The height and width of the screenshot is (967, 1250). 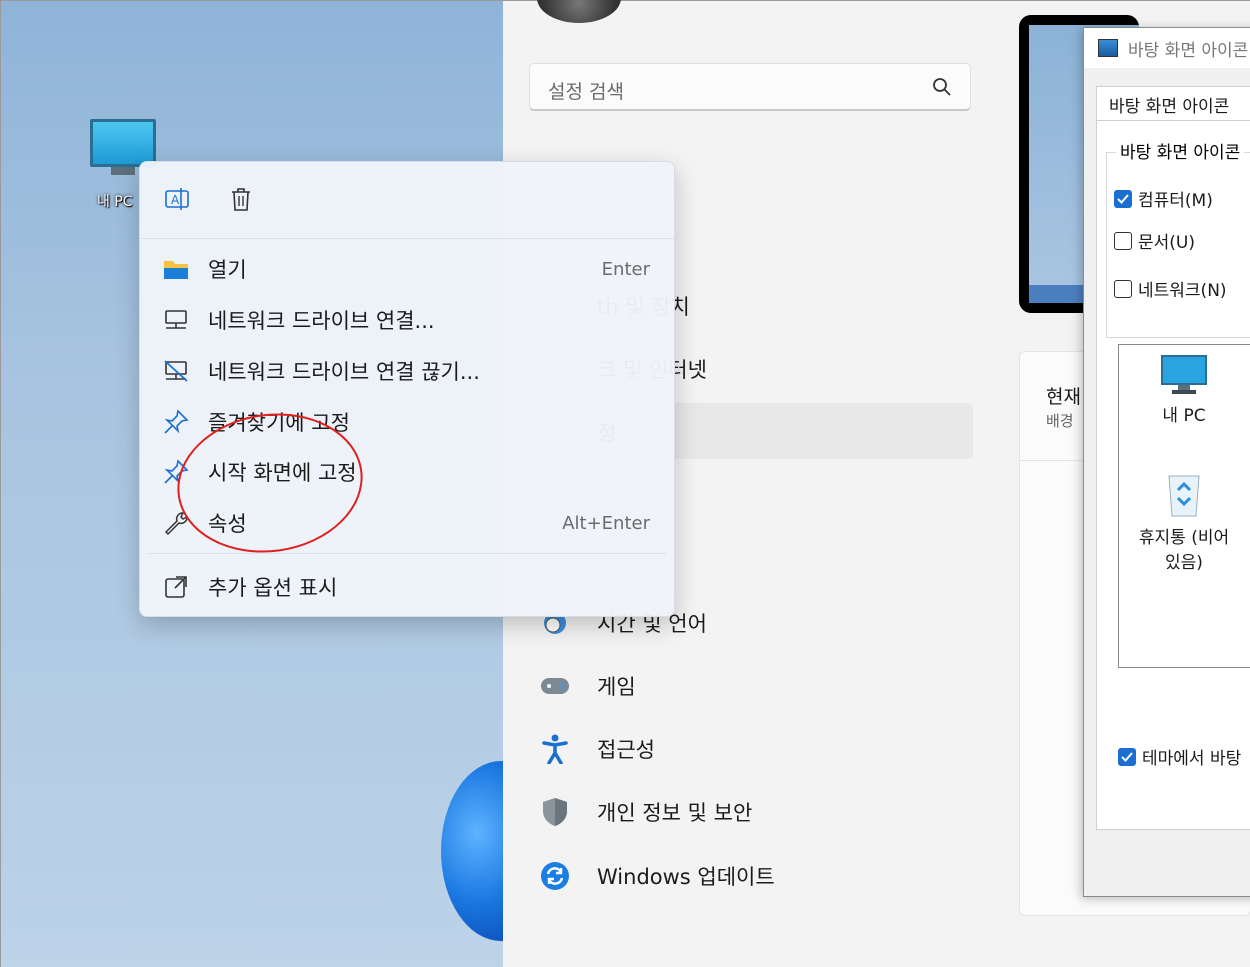 What do you see at coordinates (1188, 50) in the screenshot?
I see `dialog-title: 바탕 화면 아이콘` at bounding box center [1188, 50].